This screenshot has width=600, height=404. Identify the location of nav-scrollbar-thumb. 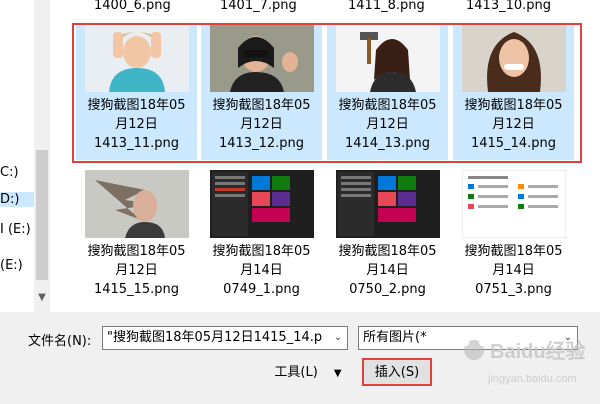
(42, 215).